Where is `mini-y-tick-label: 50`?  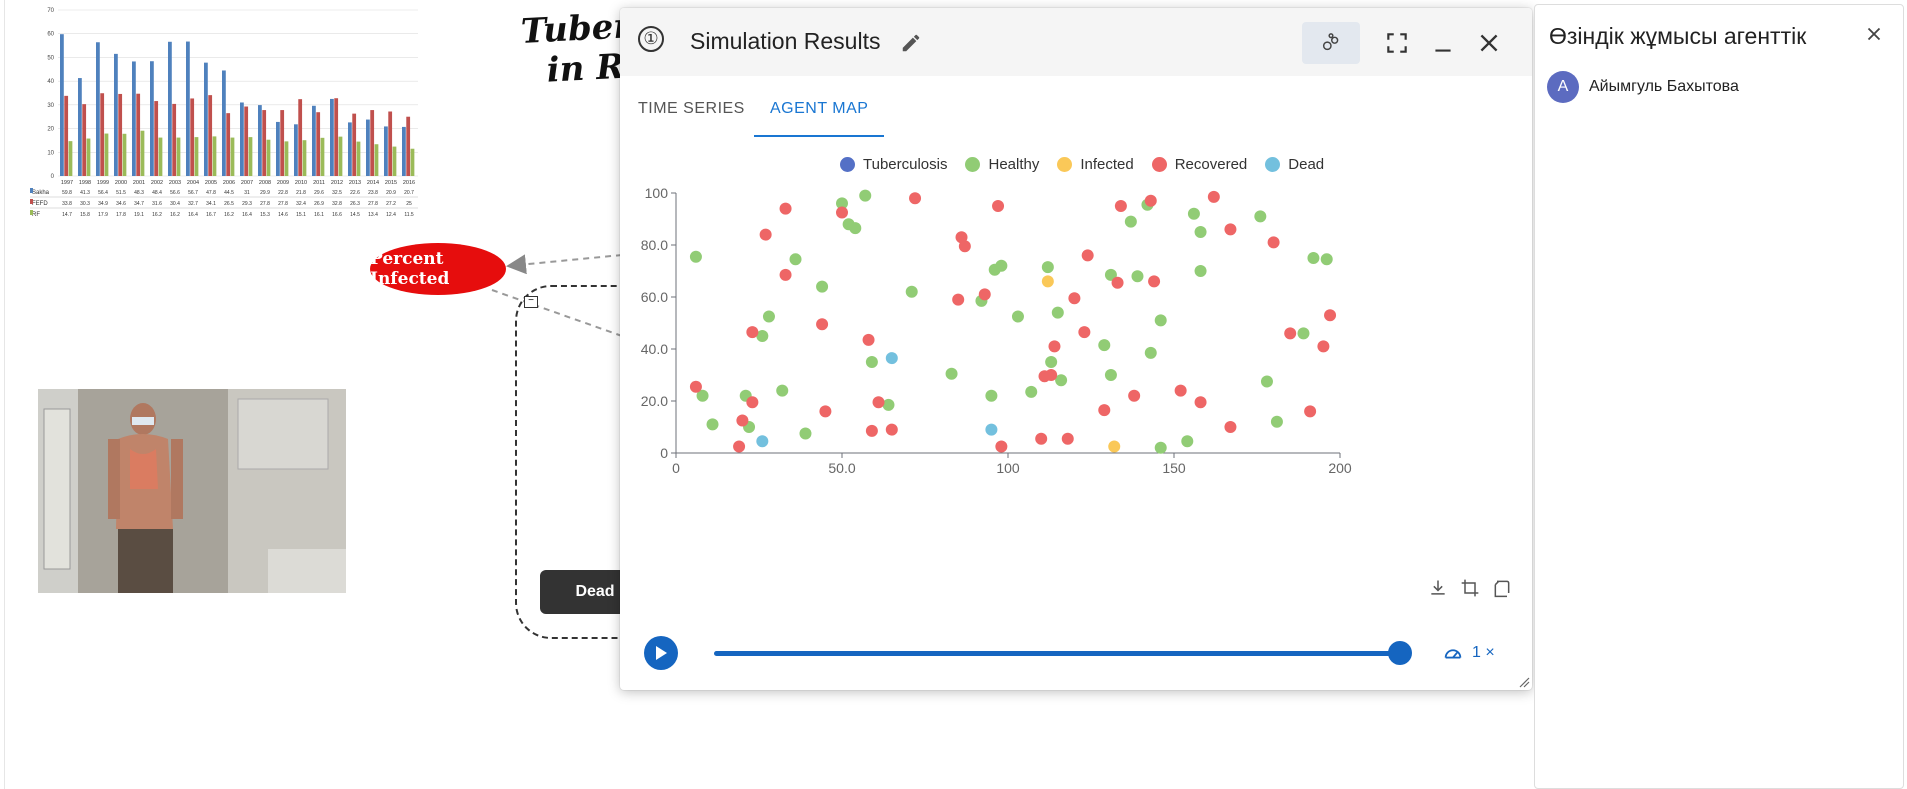 mini-y-tick-label: 50 is located at coordinates (50, 58).